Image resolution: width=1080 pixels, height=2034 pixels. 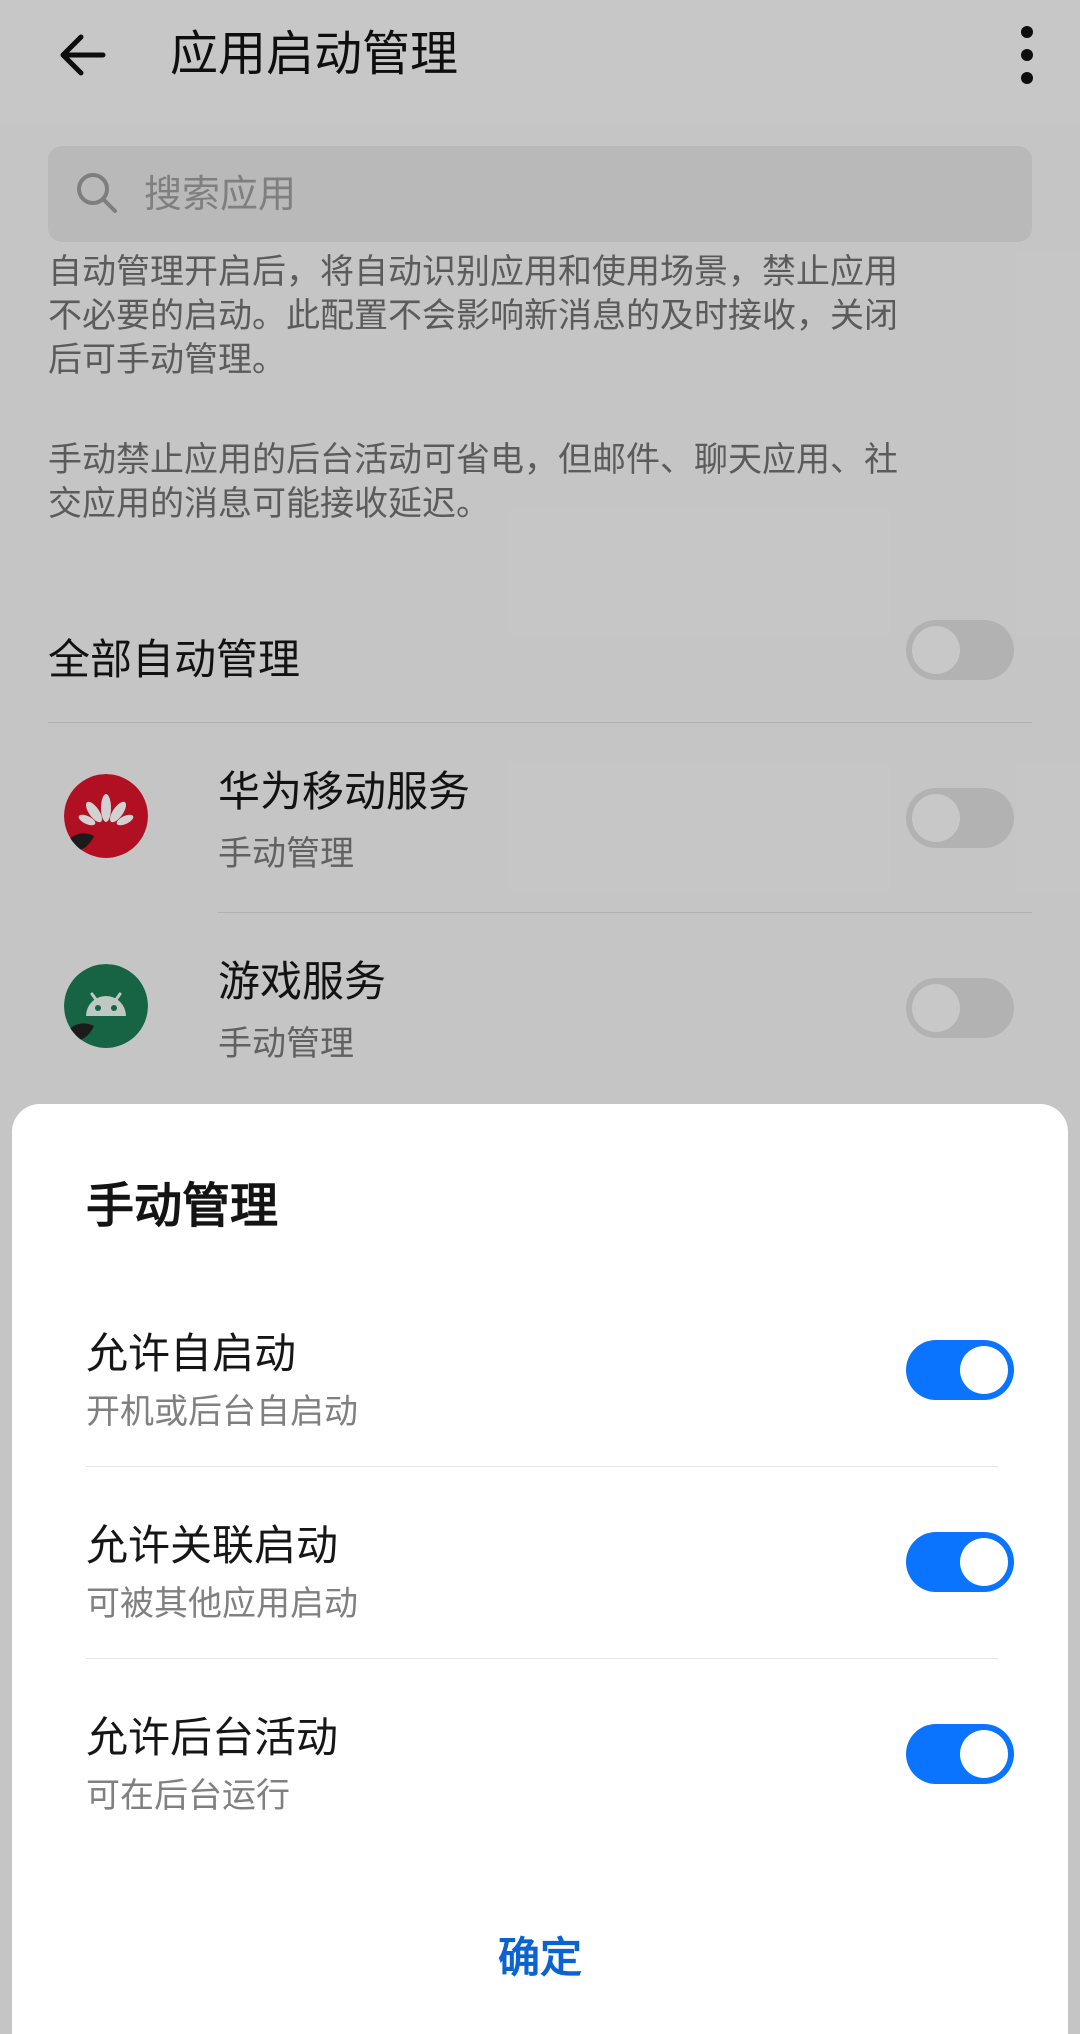 I want to click on allow-associated-launch-toggle, so click(x=960, y=1562).